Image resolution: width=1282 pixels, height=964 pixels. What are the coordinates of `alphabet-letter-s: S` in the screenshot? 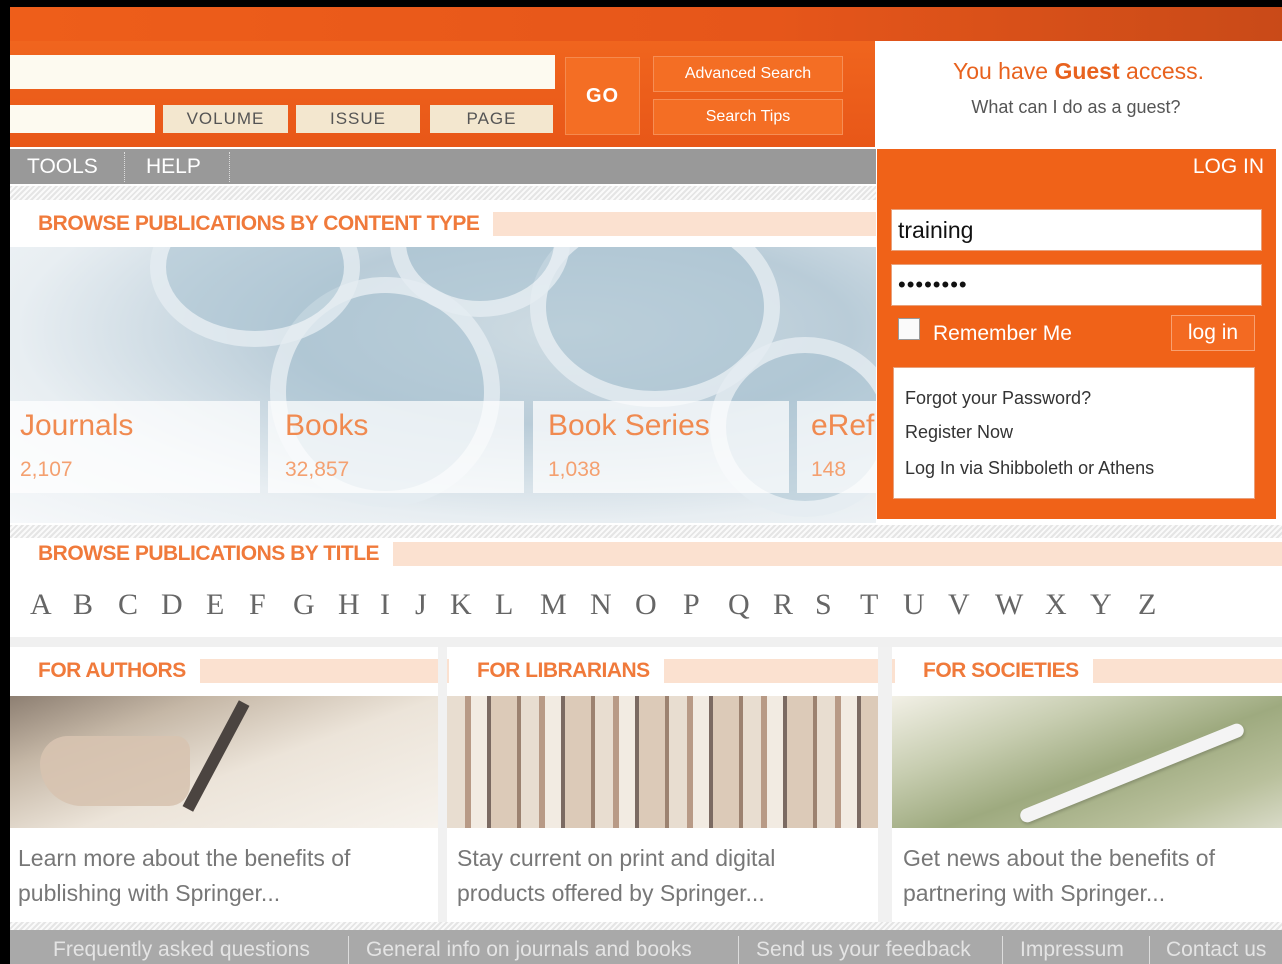 It's located at (823, 605).